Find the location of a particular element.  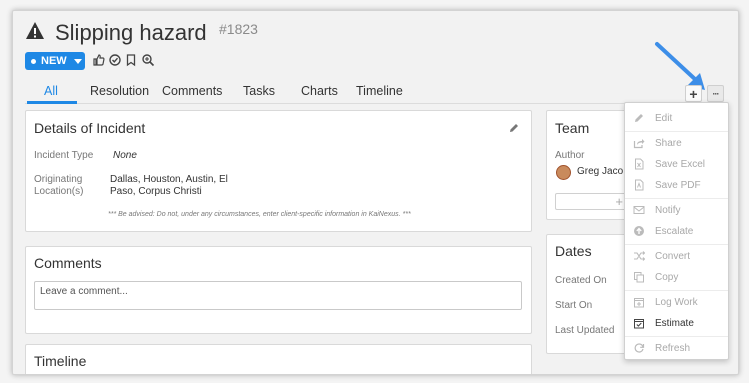

menu-item-escalate: Escalate is located at coordinates (663, 231).